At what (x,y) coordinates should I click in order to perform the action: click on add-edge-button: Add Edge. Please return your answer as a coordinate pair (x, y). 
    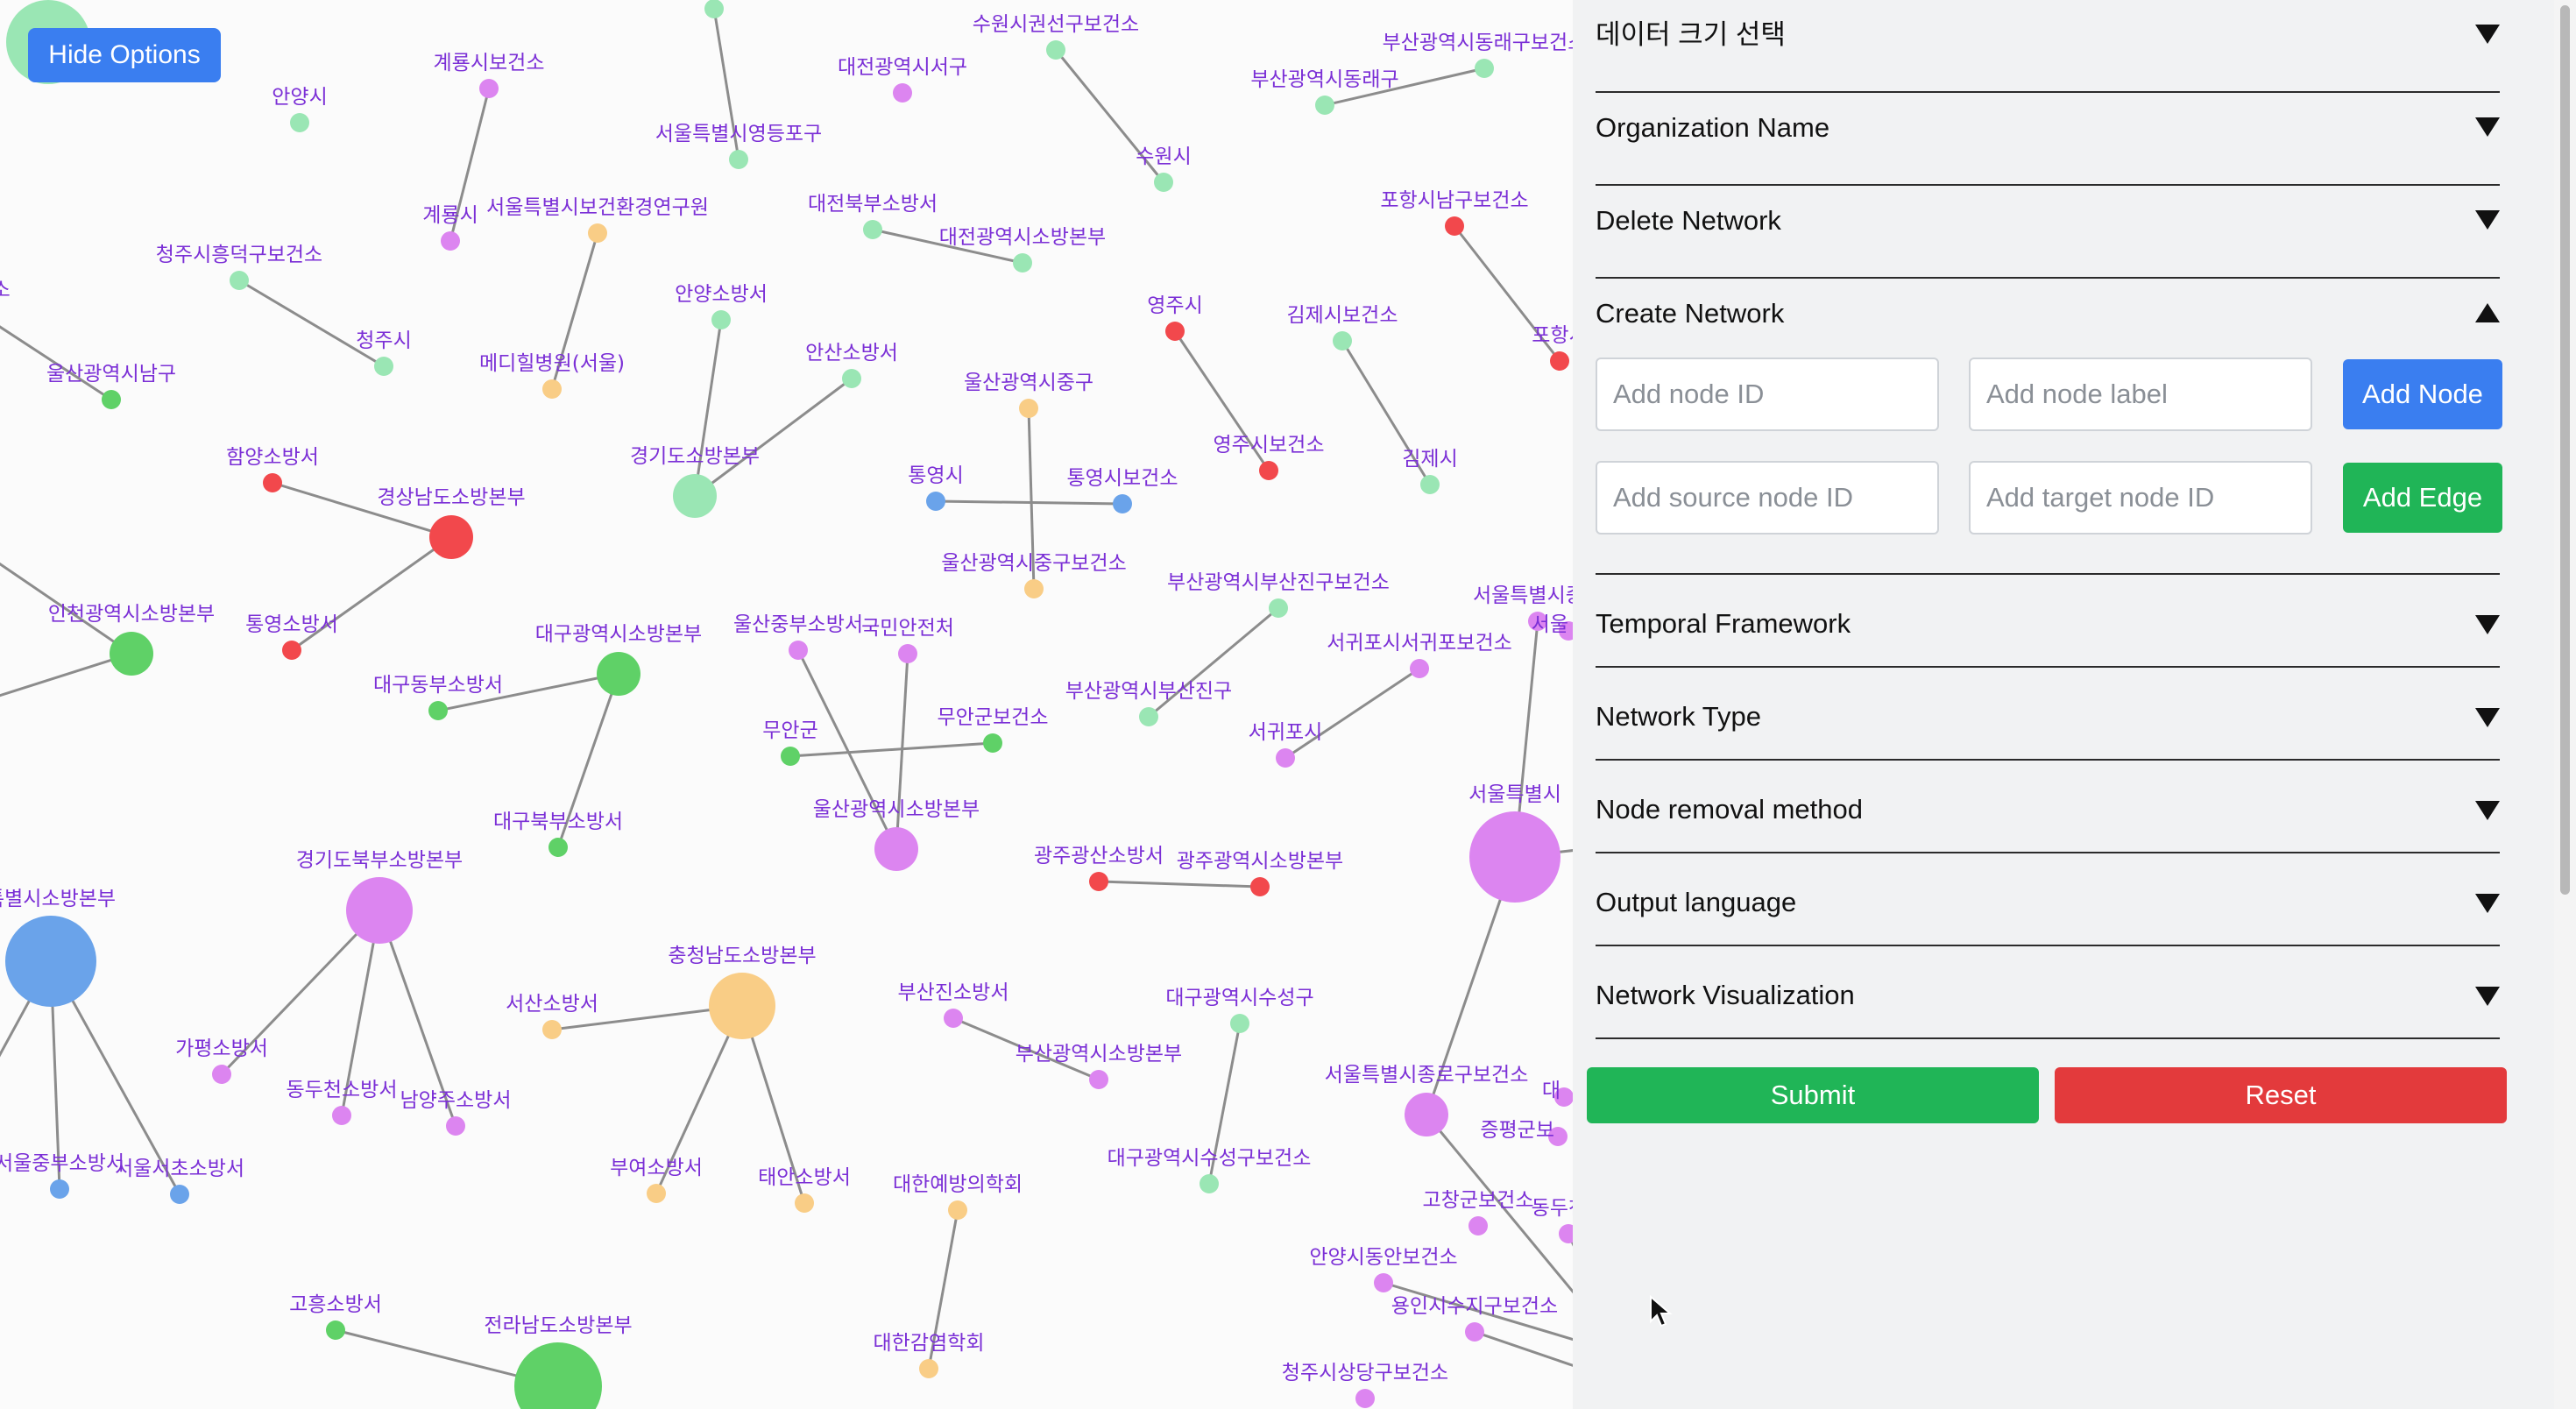
    Looking at the image, I should click on (2422, 498).